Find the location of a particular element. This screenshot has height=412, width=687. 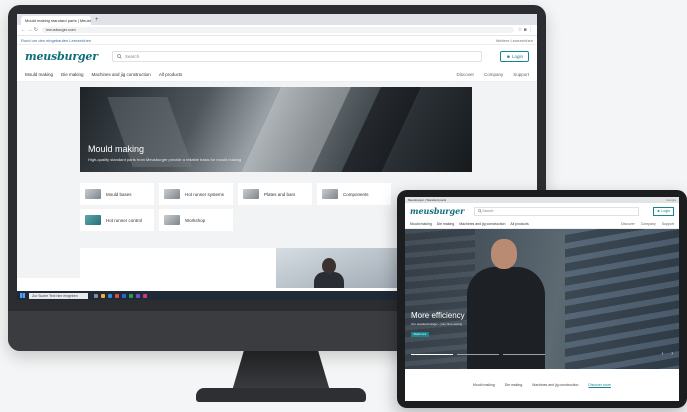

login-button: ☻ Login is located at coordinates (514, 56).